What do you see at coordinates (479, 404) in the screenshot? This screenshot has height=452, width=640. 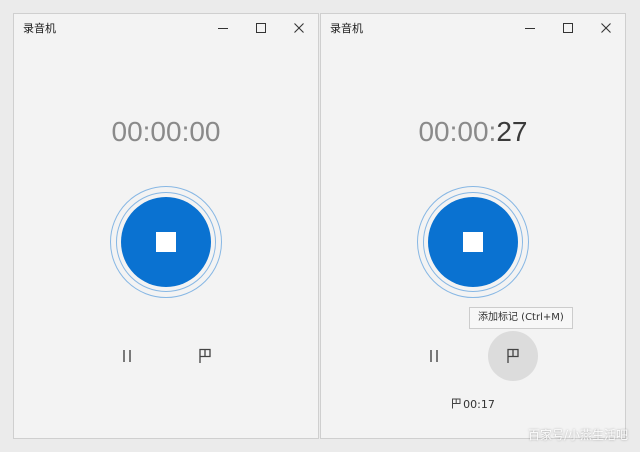 I see `marker-time: 00:17` at bounding box center [479, 404].